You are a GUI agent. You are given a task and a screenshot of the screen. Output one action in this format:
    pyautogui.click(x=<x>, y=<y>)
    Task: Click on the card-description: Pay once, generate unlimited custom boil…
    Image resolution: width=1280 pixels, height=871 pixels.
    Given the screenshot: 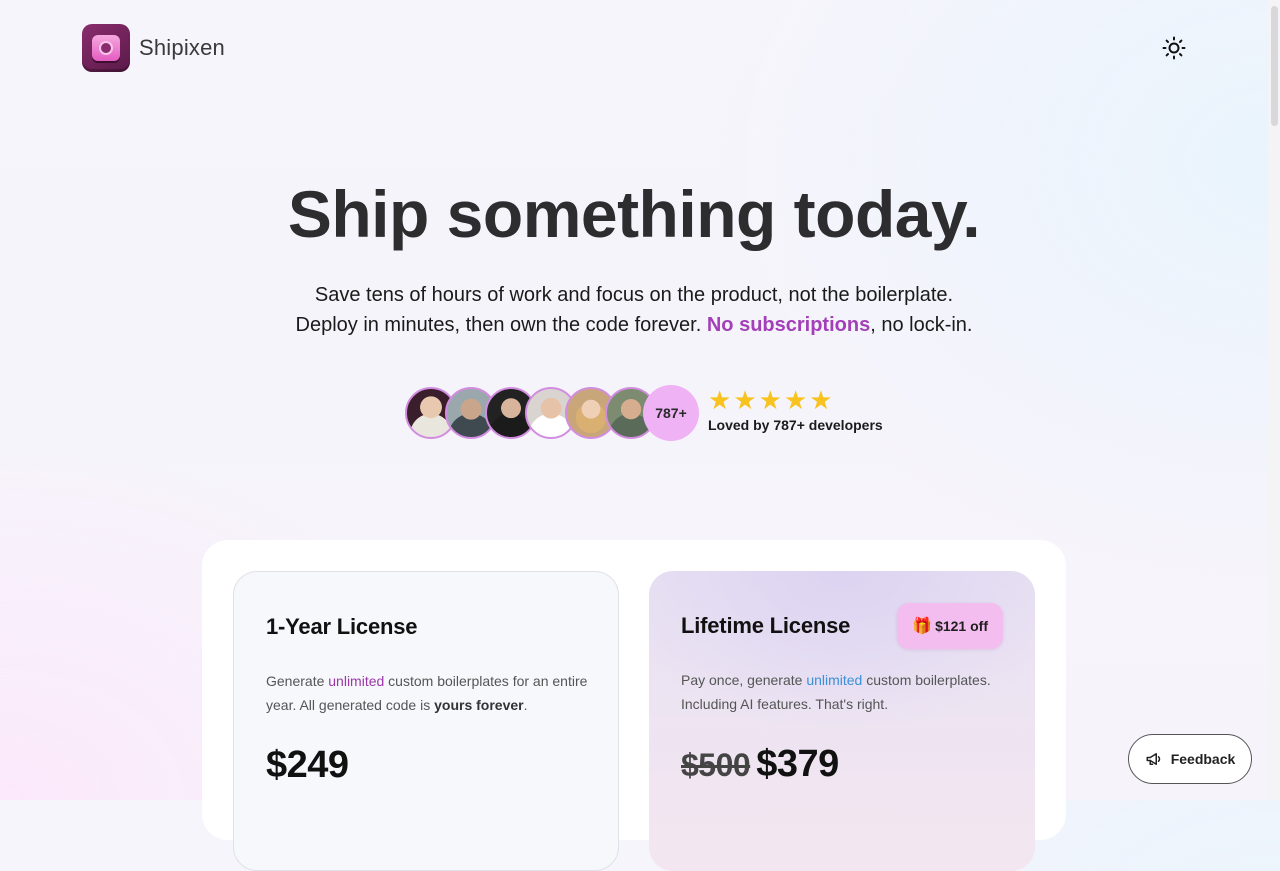 What is the action you would take?
    pyautogui.click(x=836, y=692)
    